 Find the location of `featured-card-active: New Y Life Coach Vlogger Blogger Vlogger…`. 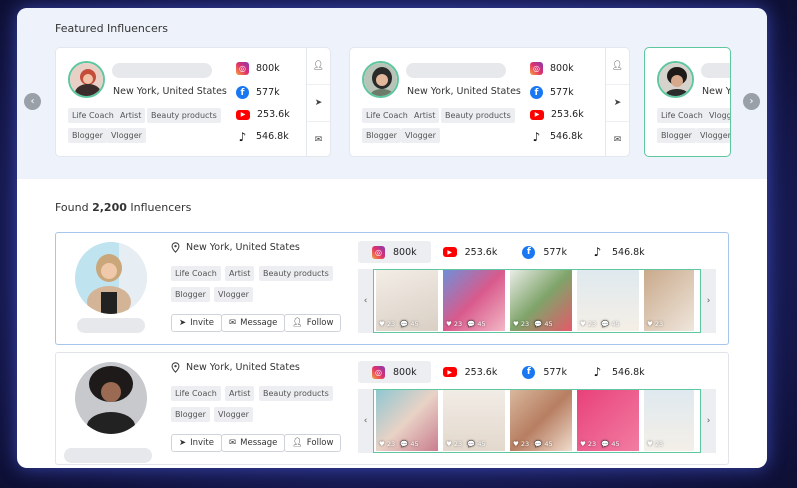

featured-card-active: New Y Life Coach Vlogger Blogger Vlogger… is located at coordinates (687, 102).